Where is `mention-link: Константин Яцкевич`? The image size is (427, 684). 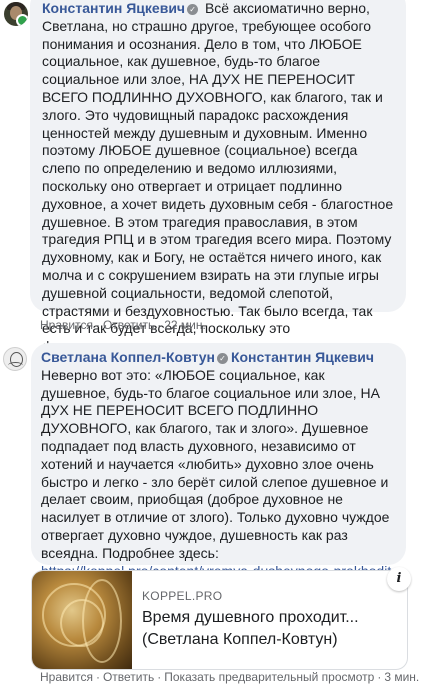
mention-link: Константин Яцкевич is located at coordinates (302, 357).